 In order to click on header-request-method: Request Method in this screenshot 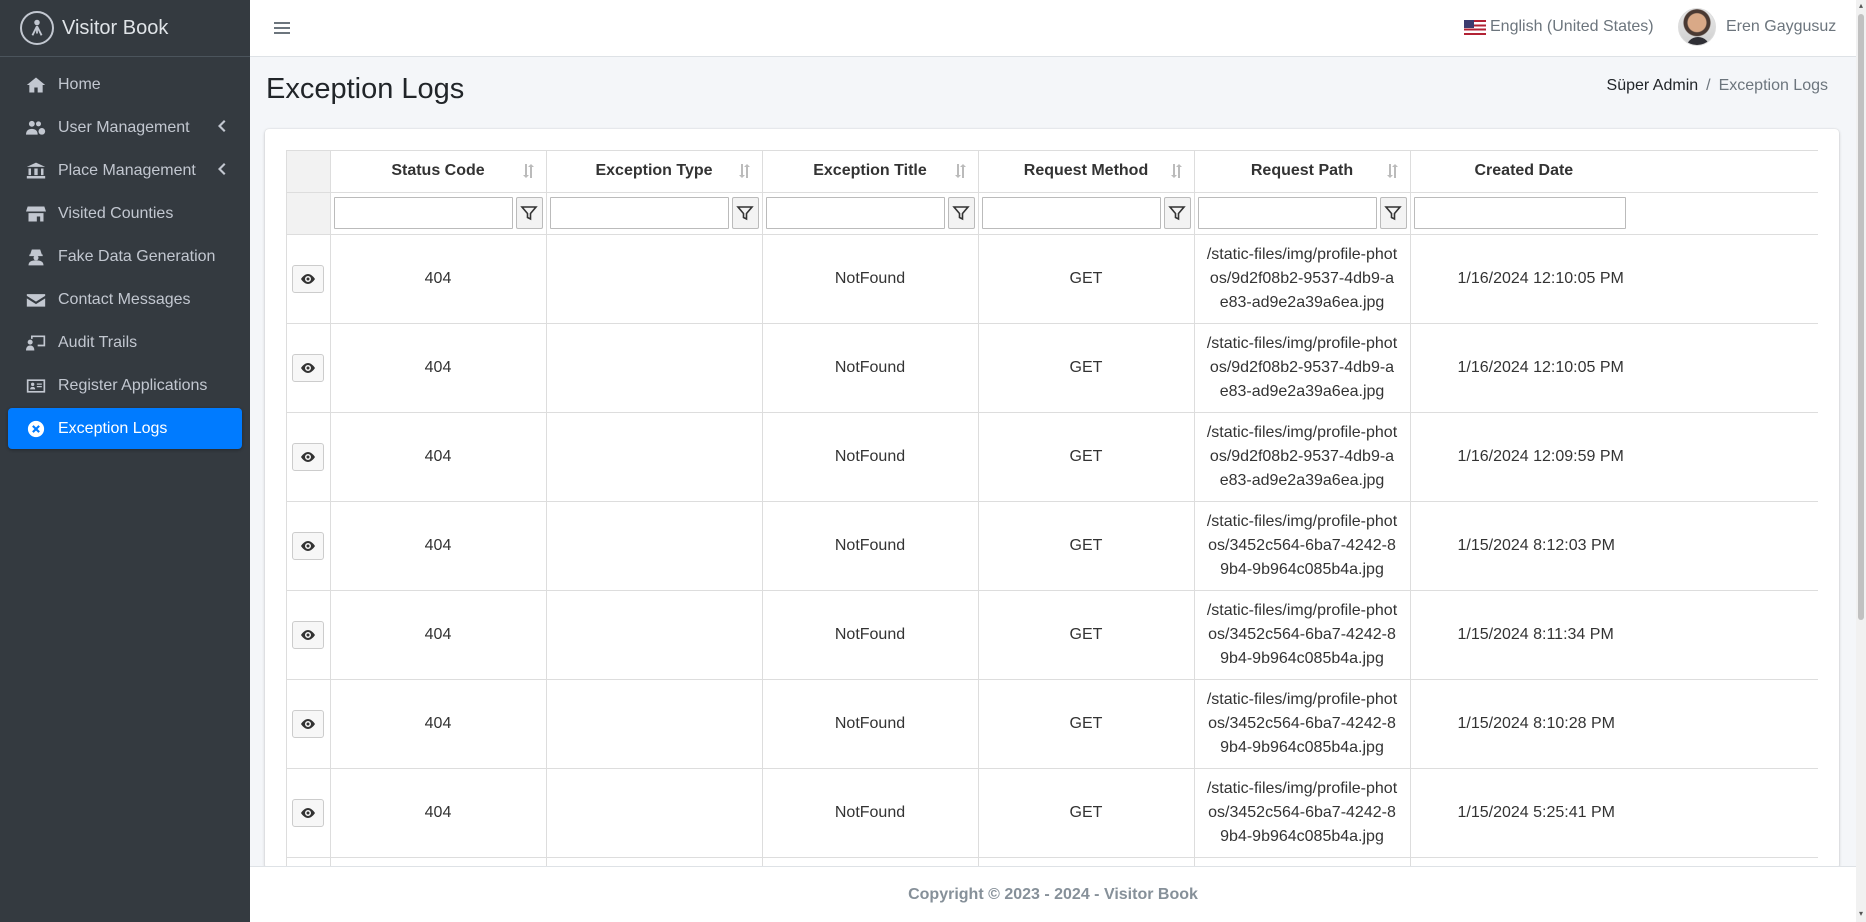, I will do `click(1086, 172)`.